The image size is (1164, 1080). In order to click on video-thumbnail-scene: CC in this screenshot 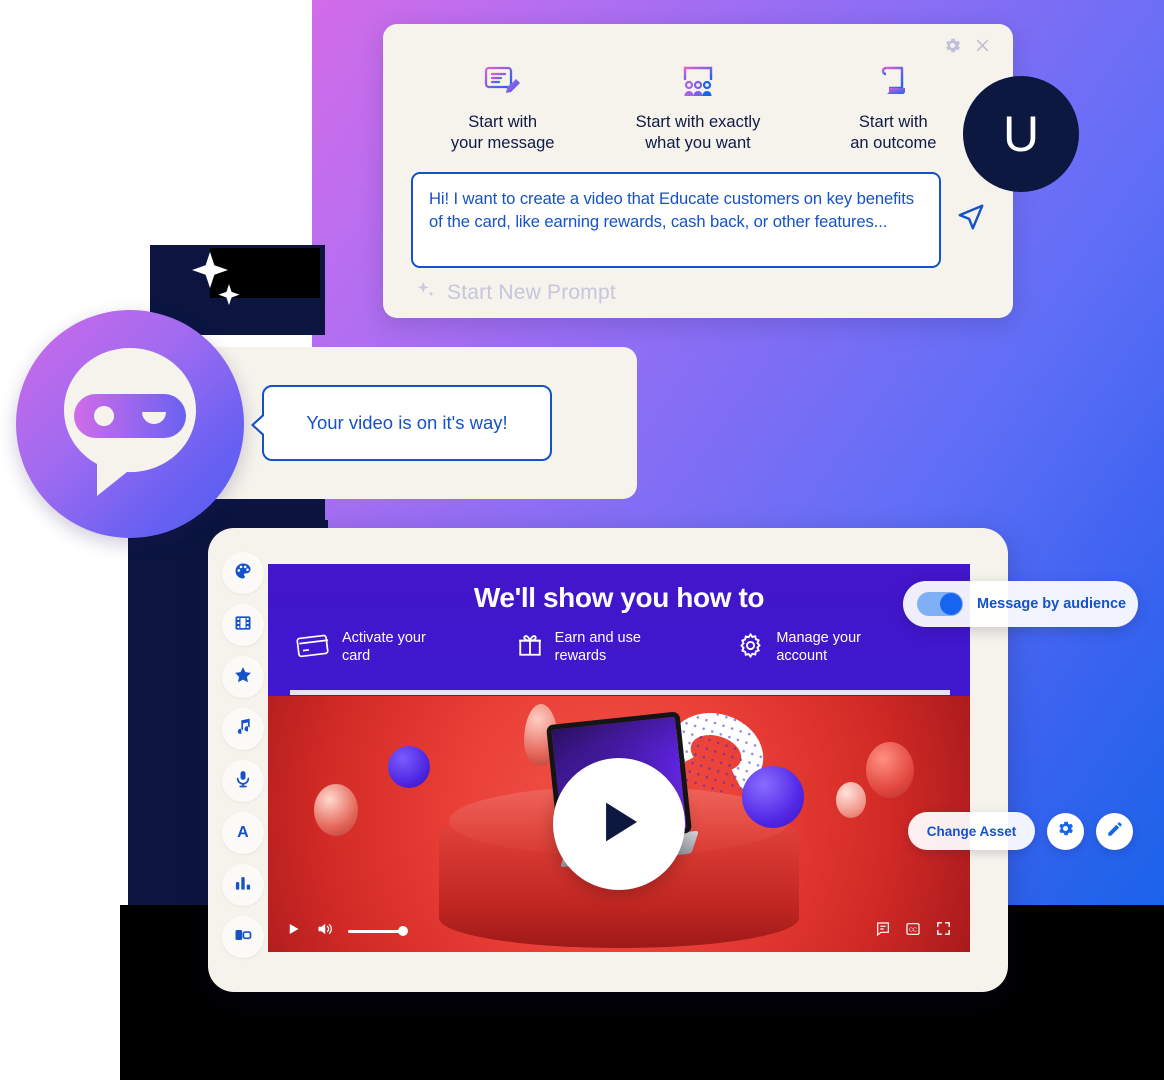, I will do `click(619, 824)`.